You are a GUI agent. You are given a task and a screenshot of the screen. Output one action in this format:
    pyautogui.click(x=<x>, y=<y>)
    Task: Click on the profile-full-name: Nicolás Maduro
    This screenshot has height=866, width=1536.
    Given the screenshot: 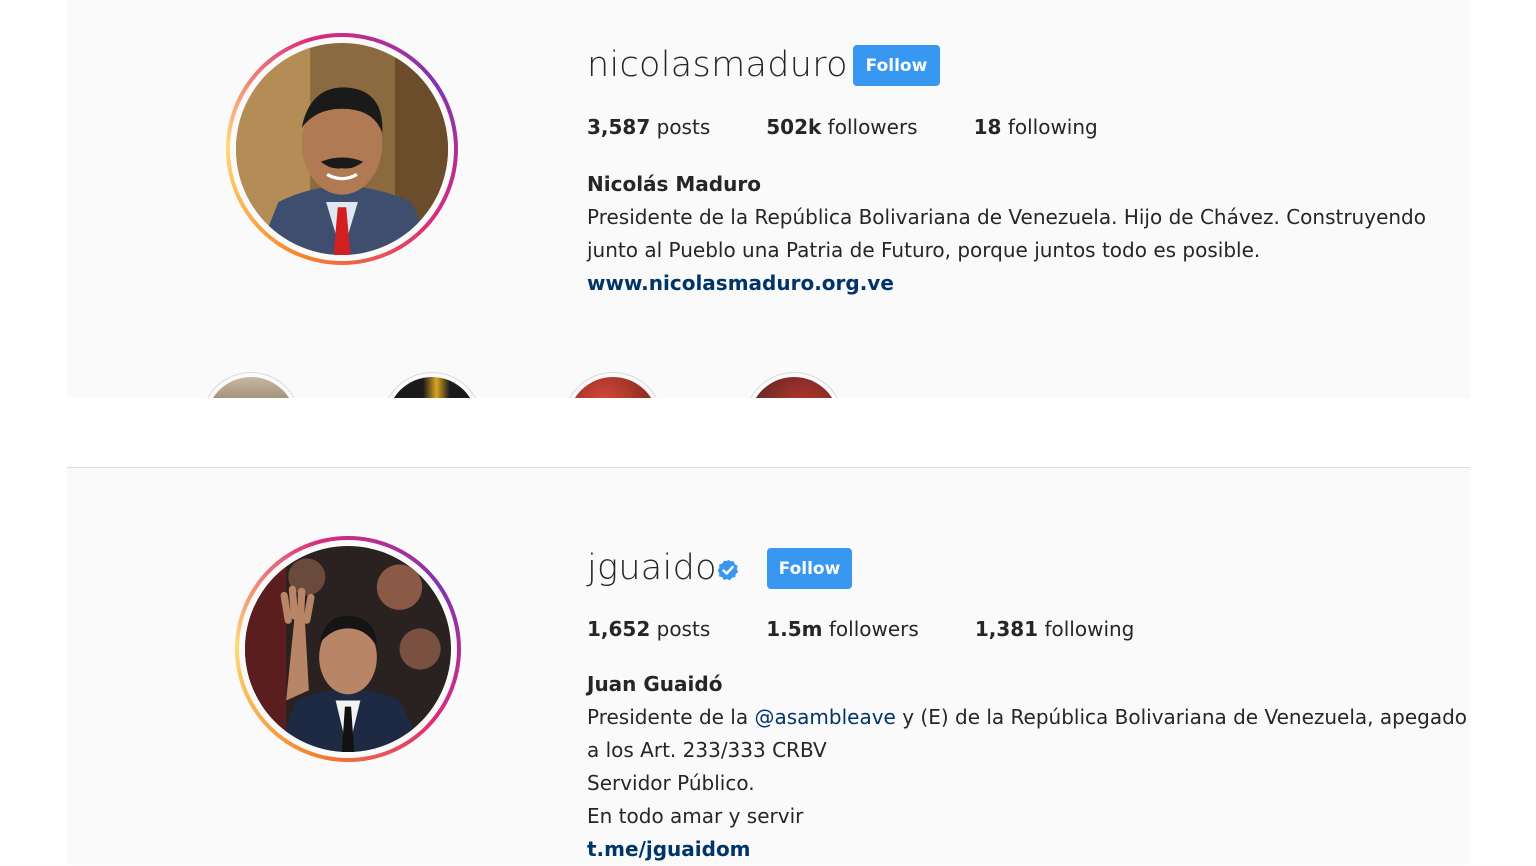 What is the action you would take?
    pyautogui.click(x=674, y=184)
    